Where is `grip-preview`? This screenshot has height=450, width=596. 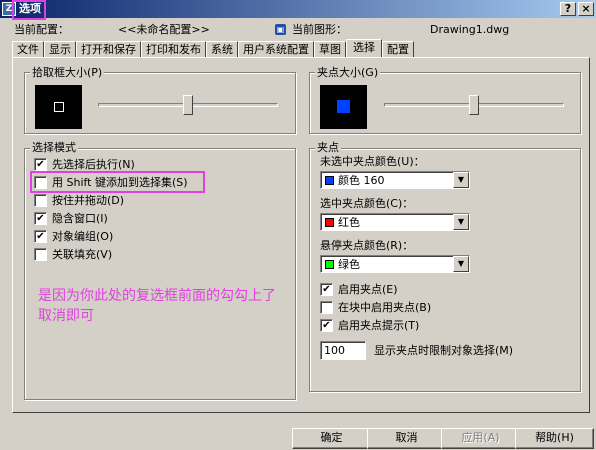
grip-preview is located at coordinates (343, 107).